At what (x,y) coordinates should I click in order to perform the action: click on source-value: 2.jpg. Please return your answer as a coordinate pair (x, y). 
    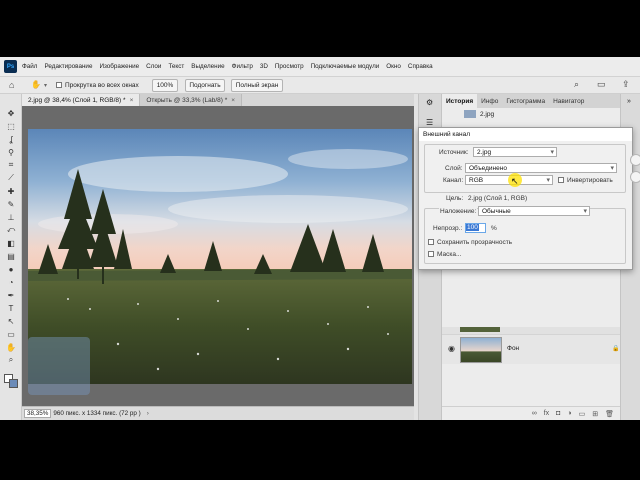
    Looking at the image, I should click on (484, 152).